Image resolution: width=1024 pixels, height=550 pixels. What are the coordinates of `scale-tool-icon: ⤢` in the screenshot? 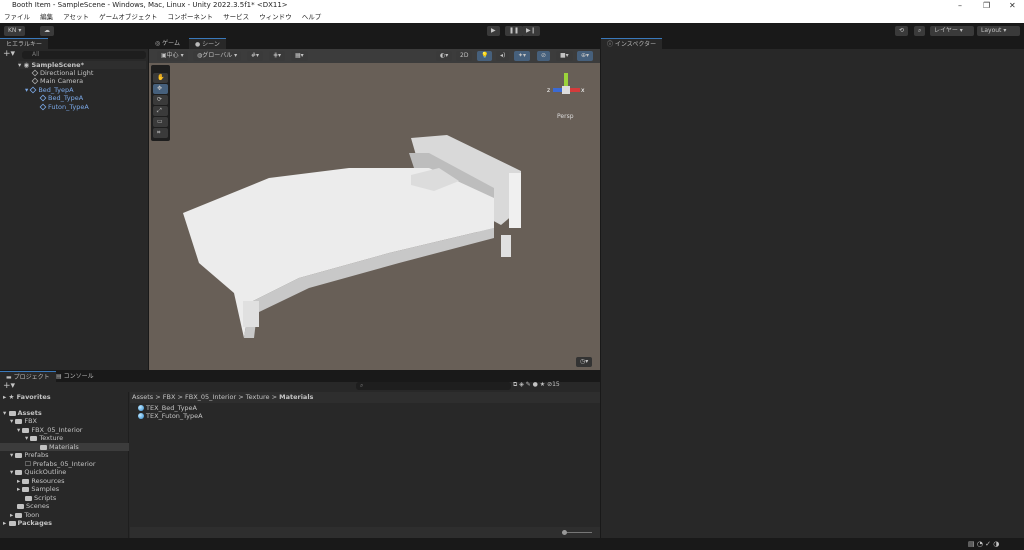 It's located at (160, 111).